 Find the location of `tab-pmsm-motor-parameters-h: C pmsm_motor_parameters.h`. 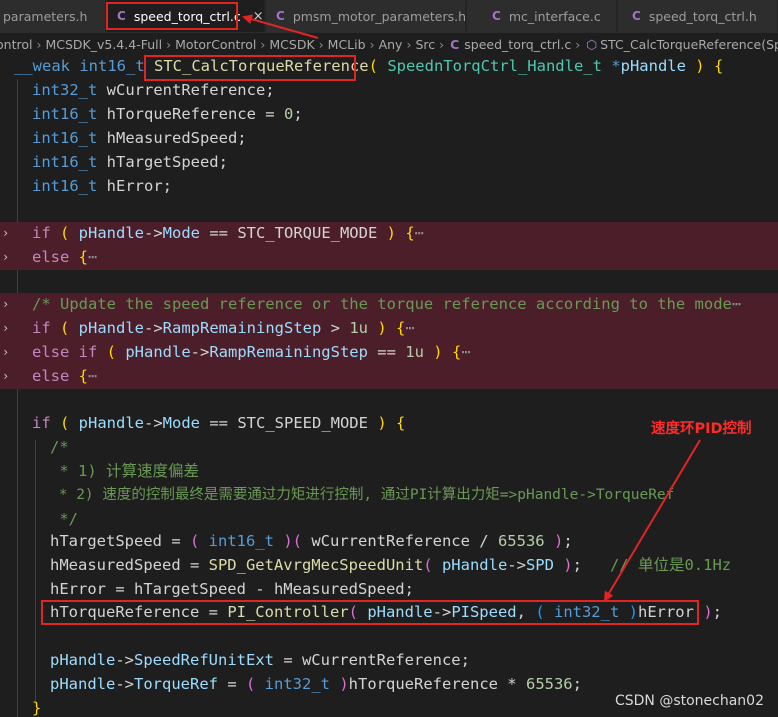

tab-pmsm-motor-parameters-h: C pmsm_motor_parameters.h is located at coordinates (366, 16).